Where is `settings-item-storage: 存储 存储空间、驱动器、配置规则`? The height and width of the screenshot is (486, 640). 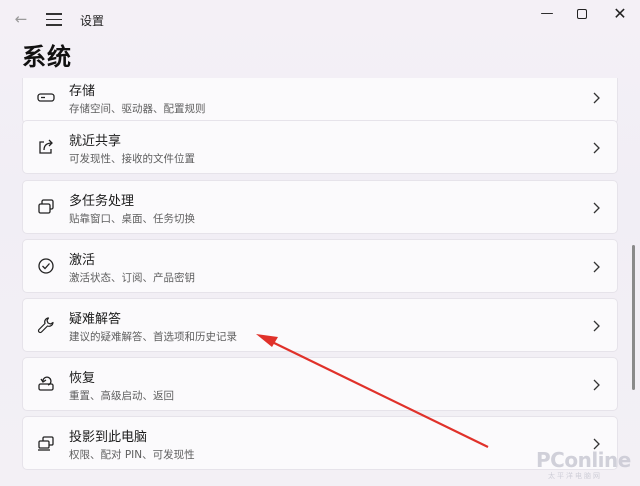
settings-item-storage: 存储 存储空间、驱动器、配置规则 is located at coordinates (320, 101).